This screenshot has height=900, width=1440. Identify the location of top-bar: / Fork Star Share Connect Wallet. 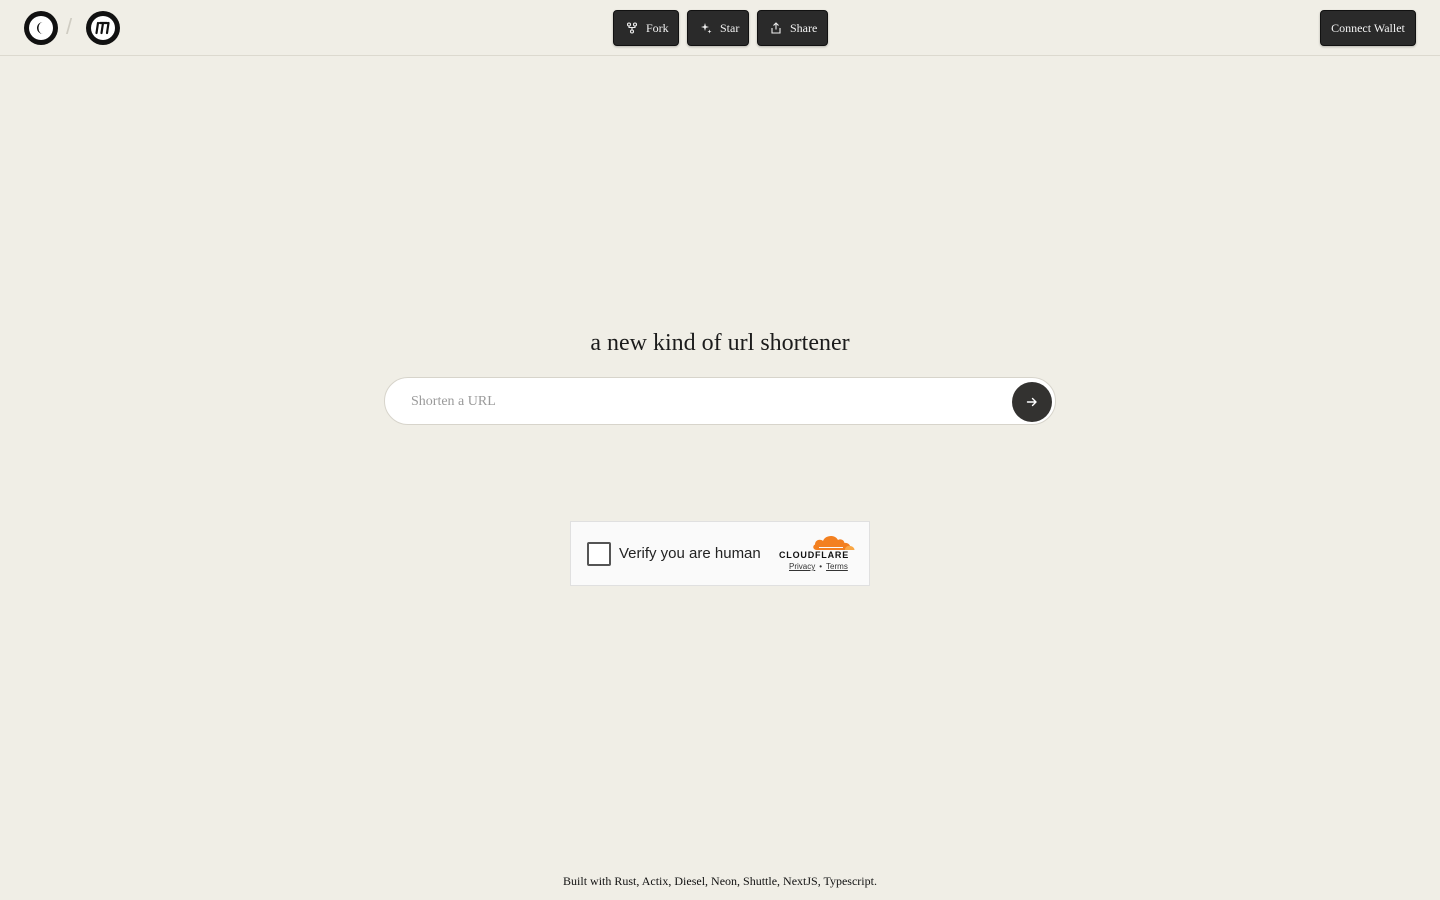
(720, 28).